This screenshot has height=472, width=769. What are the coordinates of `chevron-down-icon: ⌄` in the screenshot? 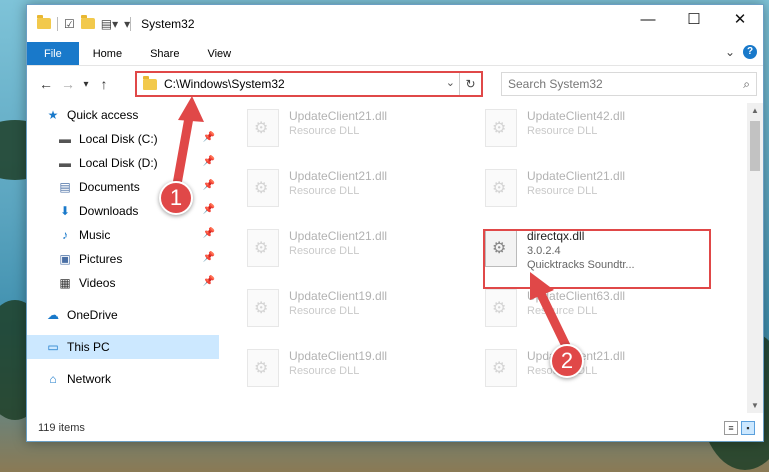 It's located at (450, 82).